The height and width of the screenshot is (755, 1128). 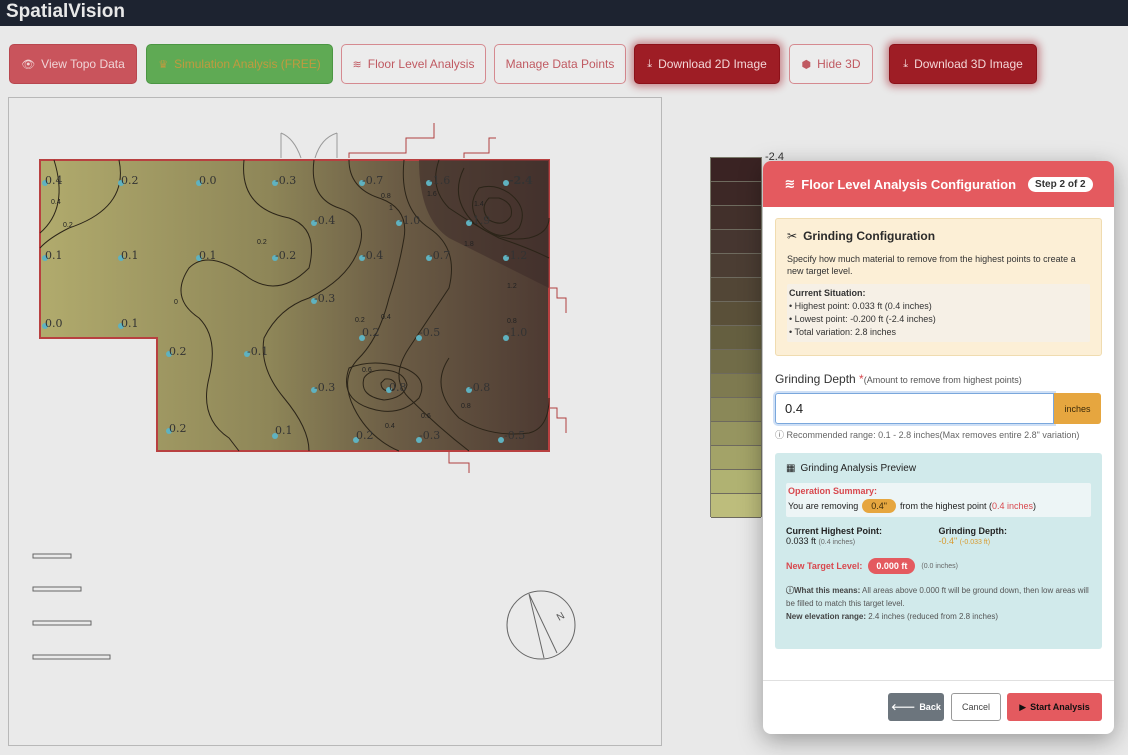 What do you see at coordinates (867, 306) in the screenshot?
I see `highest-value: 0.033 ft` at bounding box center [867, 306].